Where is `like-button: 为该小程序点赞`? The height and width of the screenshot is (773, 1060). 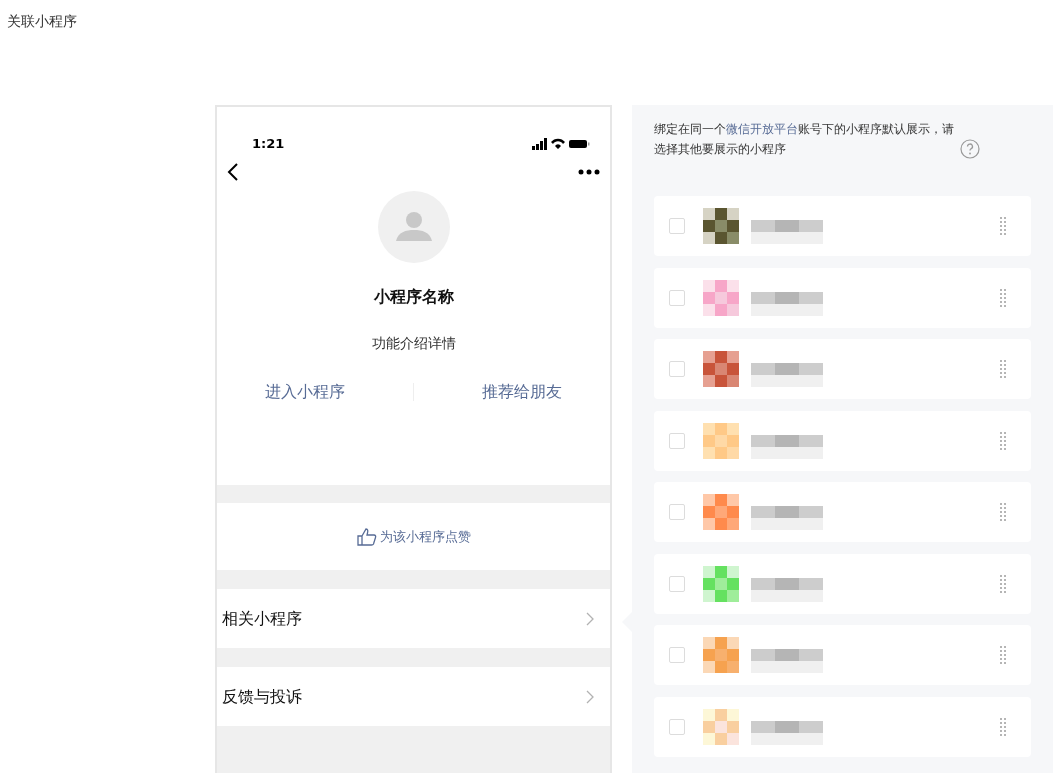
like-button: 为该小程序点赞 is located at coordinates (413, 536).